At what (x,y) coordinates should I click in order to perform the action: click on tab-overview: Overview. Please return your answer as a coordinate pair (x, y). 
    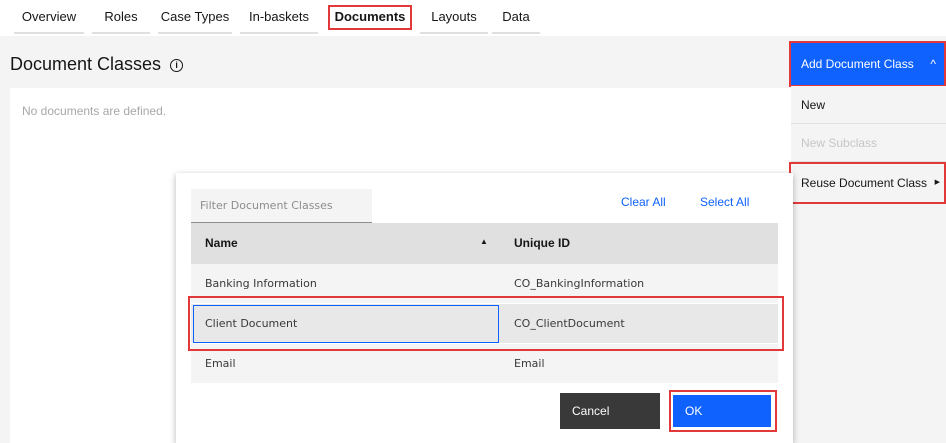
    Looking at the image, I should click on (49, 17).